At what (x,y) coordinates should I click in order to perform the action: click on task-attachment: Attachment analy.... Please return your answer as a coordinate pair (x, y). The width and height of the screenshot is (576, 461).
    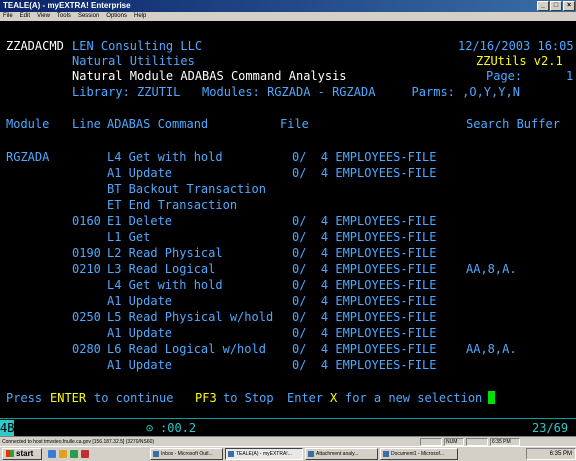
    Looking at the image, I should click on (341, 454).